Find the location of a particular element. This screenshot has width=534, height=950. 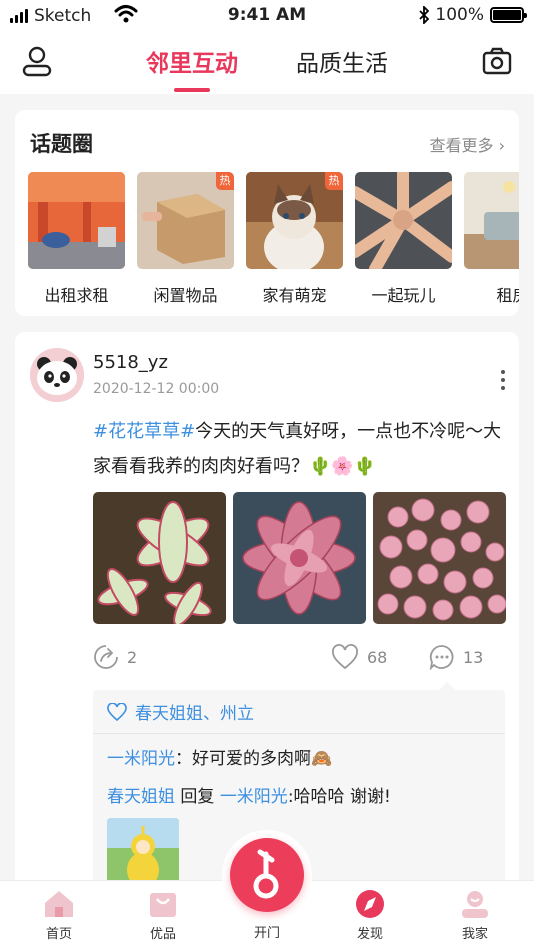

nav-products: 优品 is located at coordinates (163, 915).